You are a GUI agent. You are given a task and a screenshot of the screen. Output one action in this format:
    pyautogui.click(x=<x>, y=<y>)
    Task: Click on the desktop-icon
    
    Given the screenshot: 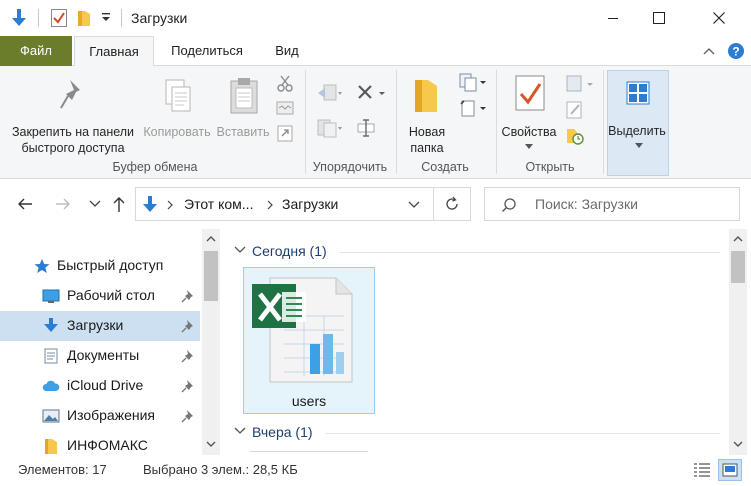 What is the action you would take?
    pyautogui.click(x=51, y=296)
    